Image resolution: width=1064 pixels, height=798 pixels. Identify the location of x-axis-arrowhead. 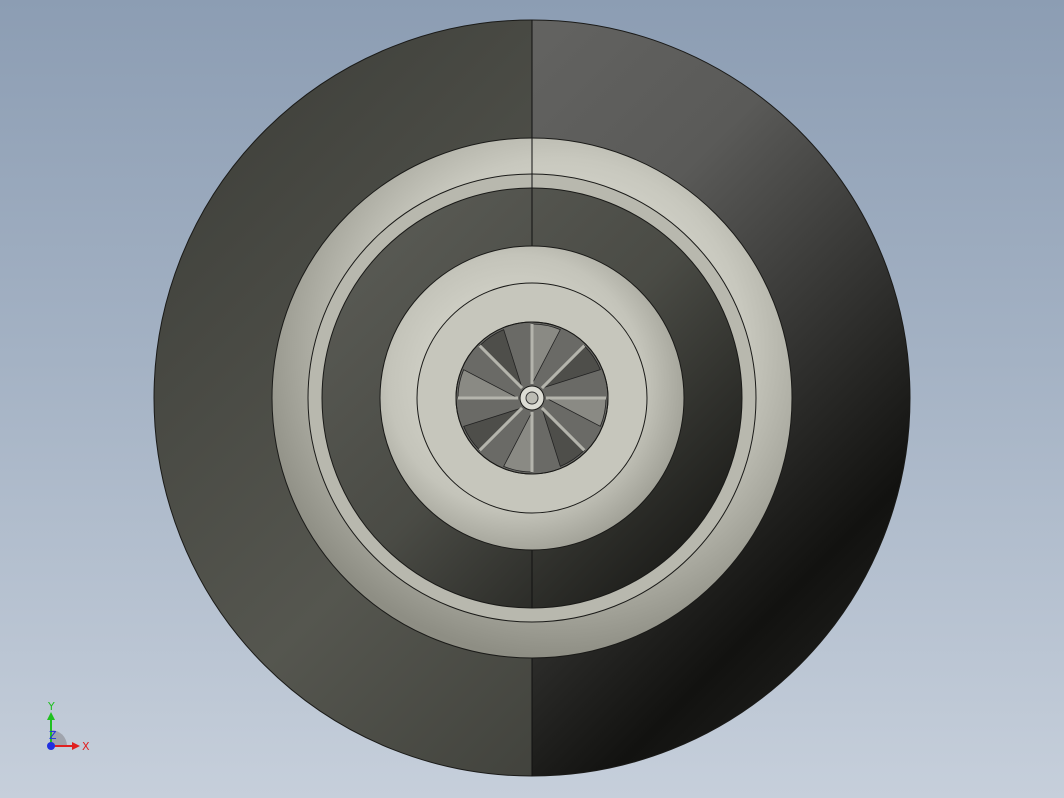
(76, 746).